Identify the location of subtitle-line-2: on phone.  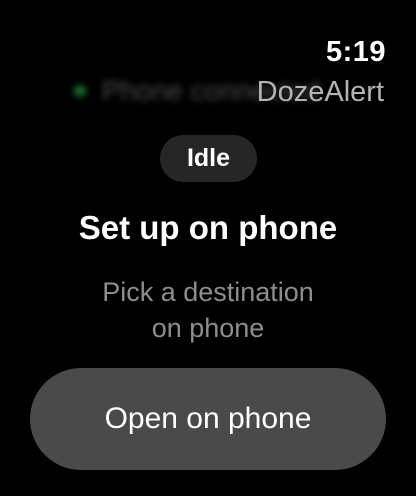
(208, 328).